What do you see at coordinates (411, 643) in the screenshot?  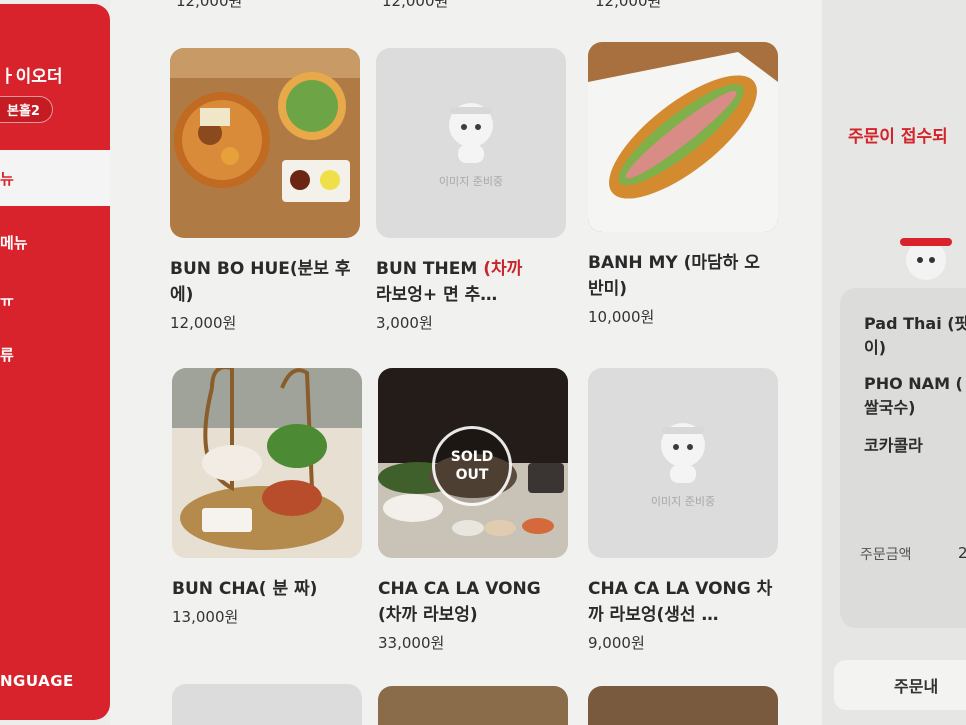 I see `menu-item-price: 33,000원` at bounding box center [411, 643].